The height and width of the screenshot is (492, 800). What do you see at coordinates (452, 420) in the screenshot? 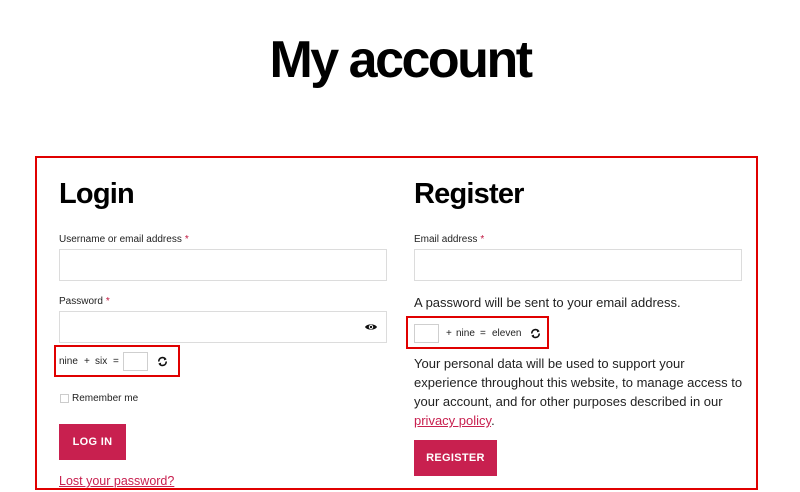
I see `privacy-policy-link: privacy policy` at bounding box center [452, 420].